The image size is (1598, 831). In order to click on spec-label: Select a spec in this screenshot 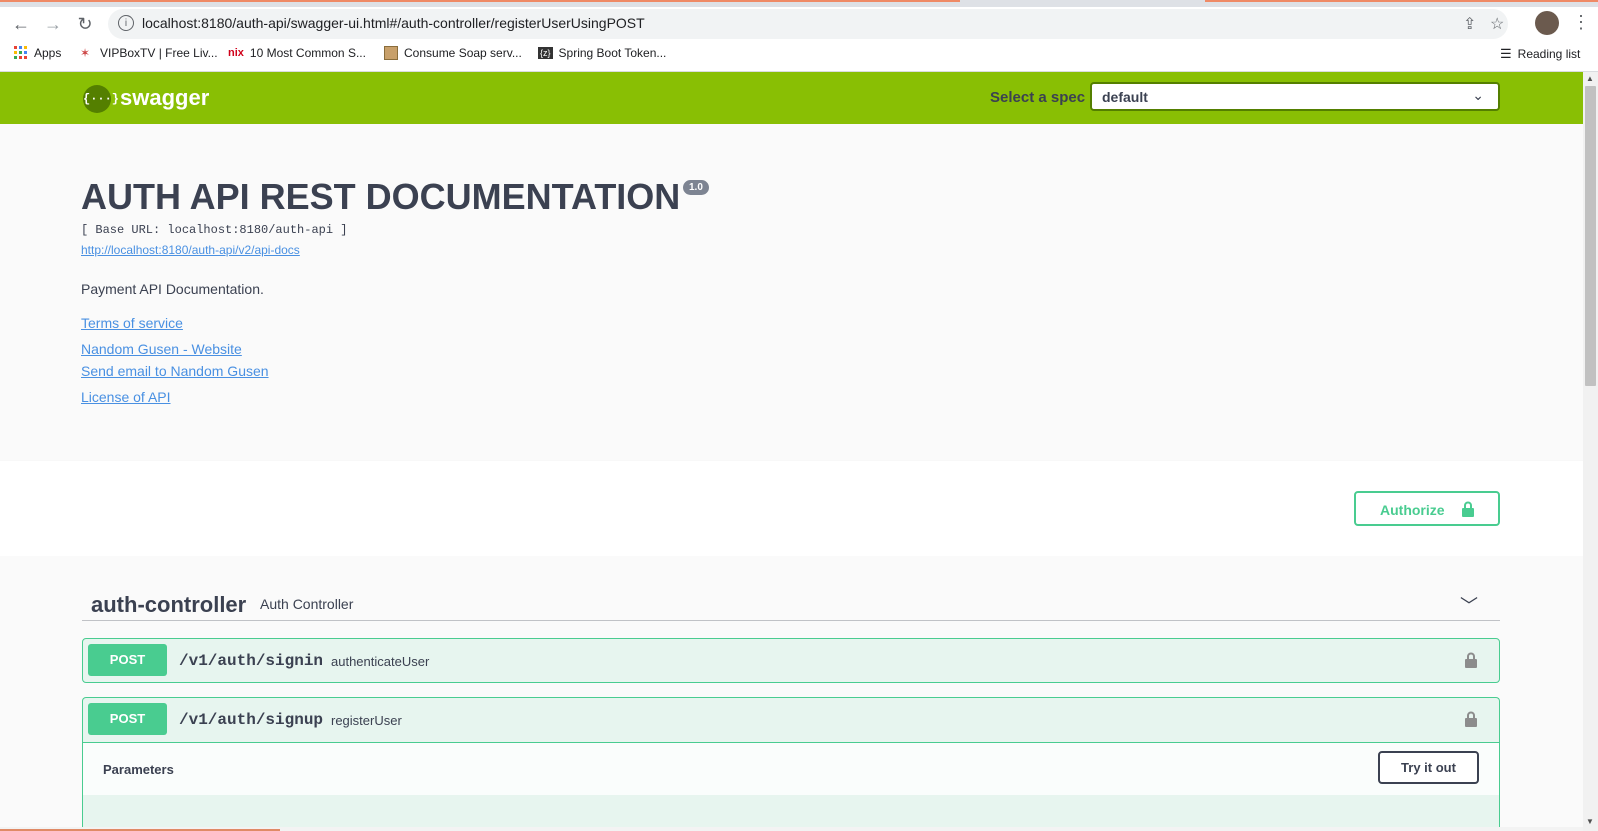, I will do `click(1038, 97)`.